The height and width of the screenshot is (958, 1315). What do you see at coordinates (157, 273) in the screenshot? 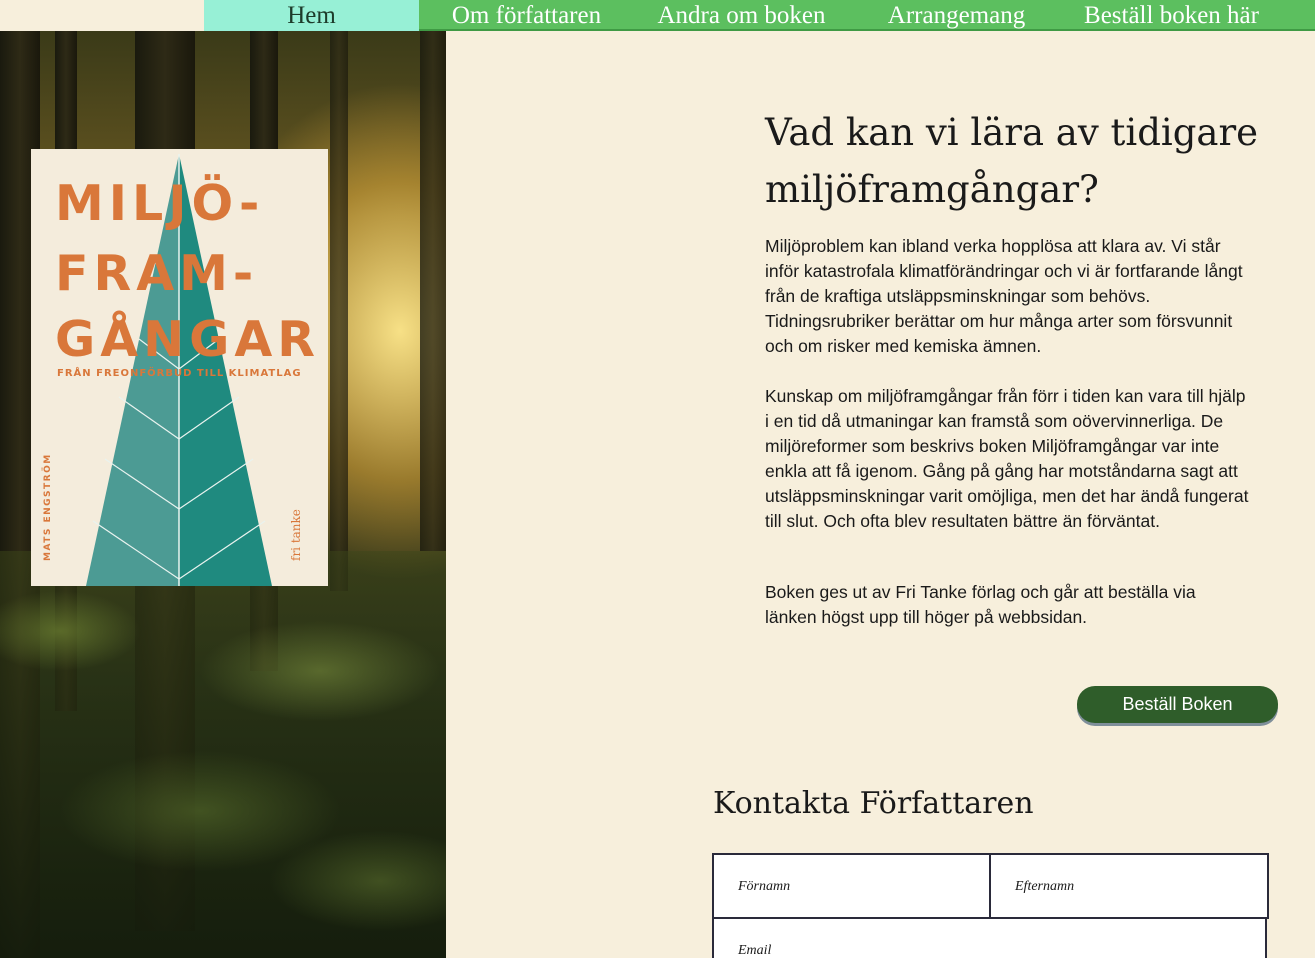
I see `cover-title-line: FRAM-` at bounding box center [157, 273].